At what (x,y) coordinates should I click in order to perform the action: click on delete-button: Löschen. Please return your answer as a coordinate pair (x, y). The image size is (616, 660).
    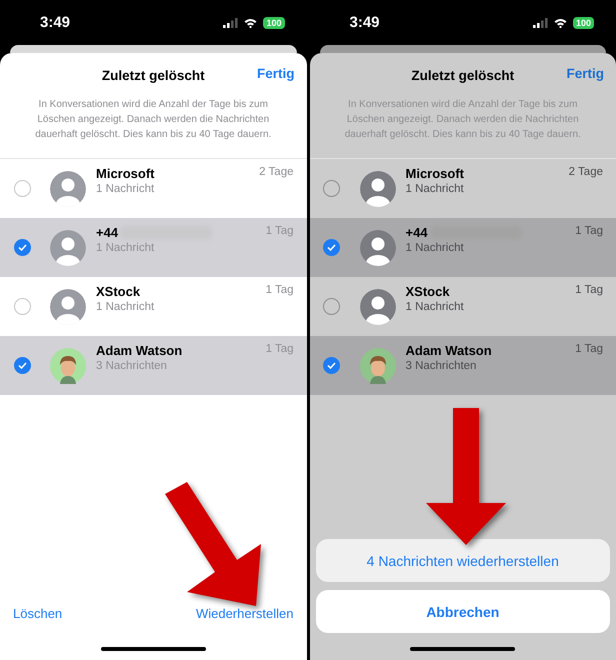
    Looking at the image, I should click on (37, 613).